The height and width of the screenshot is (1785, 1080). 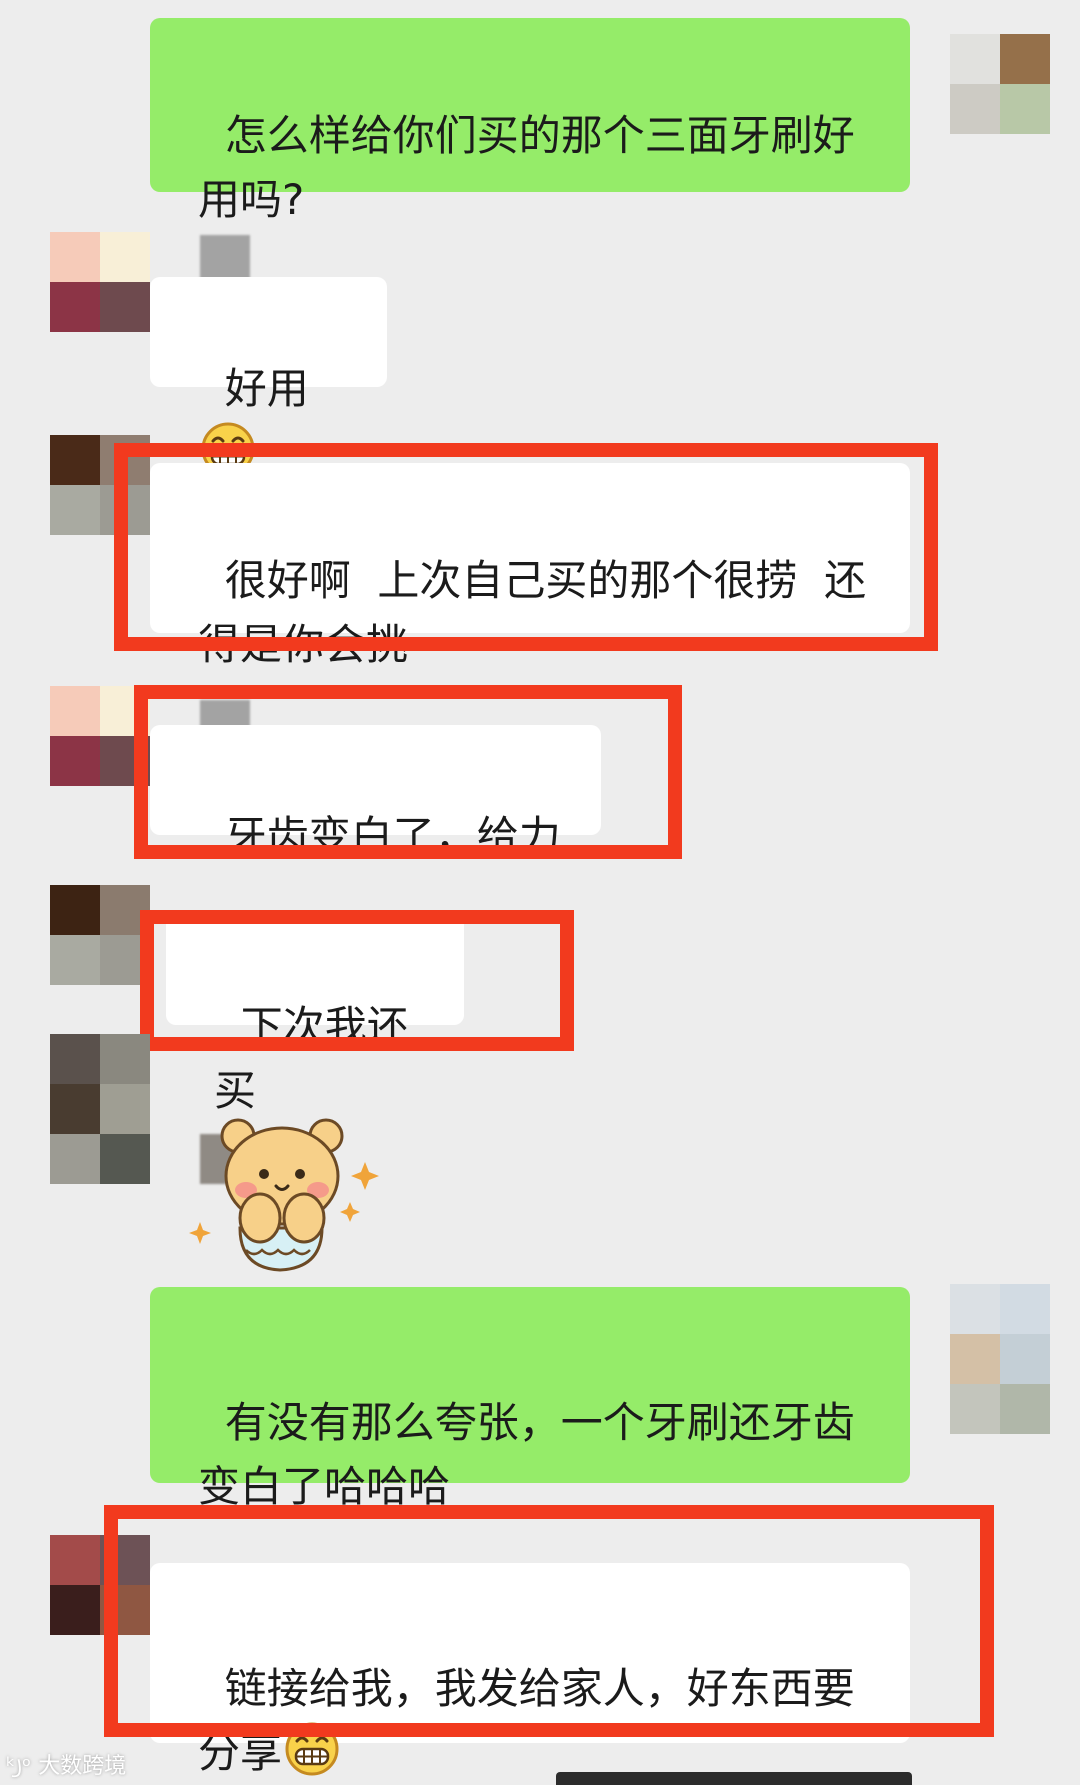 What do you see at coordinates (526, 167) in the screenshot?
I see `message-text: 怎么样给你们买的那个三面牙刷好用吗?` at bounding box center [526, 167].